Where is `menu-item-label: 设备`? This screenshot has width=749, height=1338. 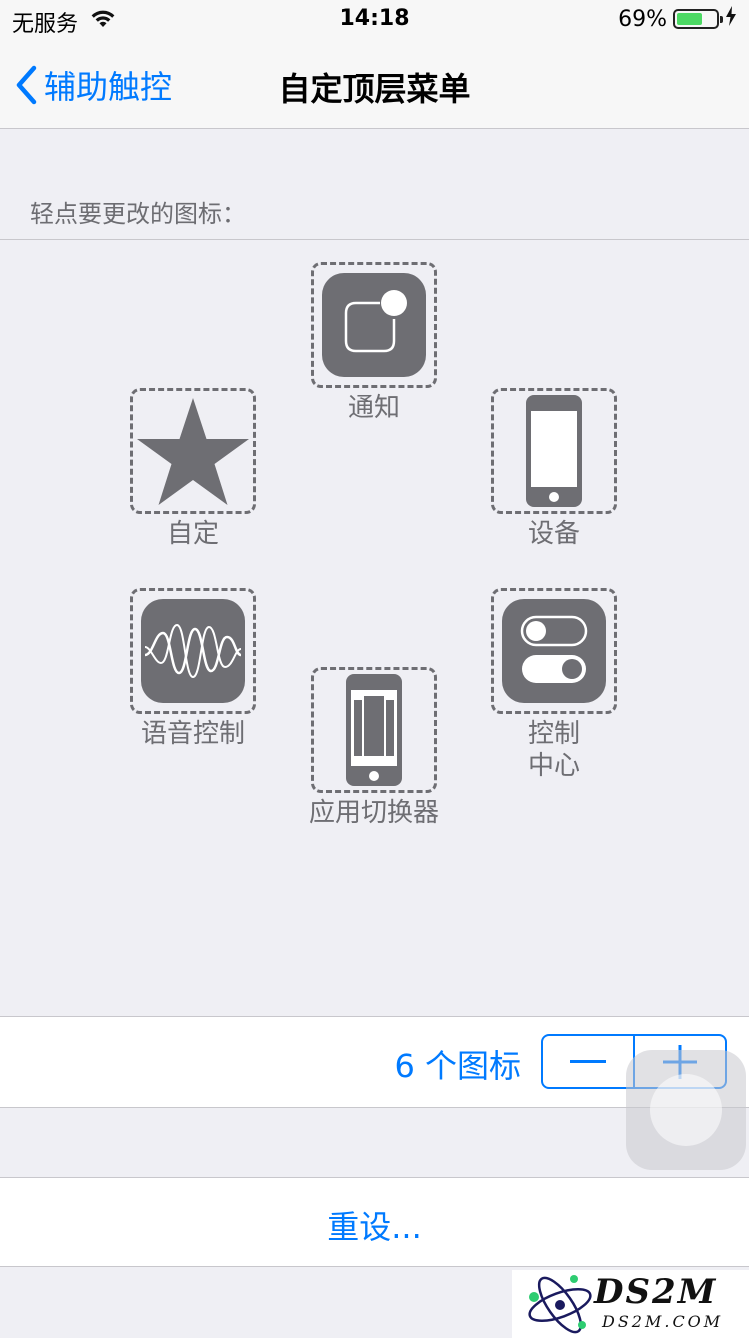
menu-item-label: 设备 is located at coordinates (553, 534).